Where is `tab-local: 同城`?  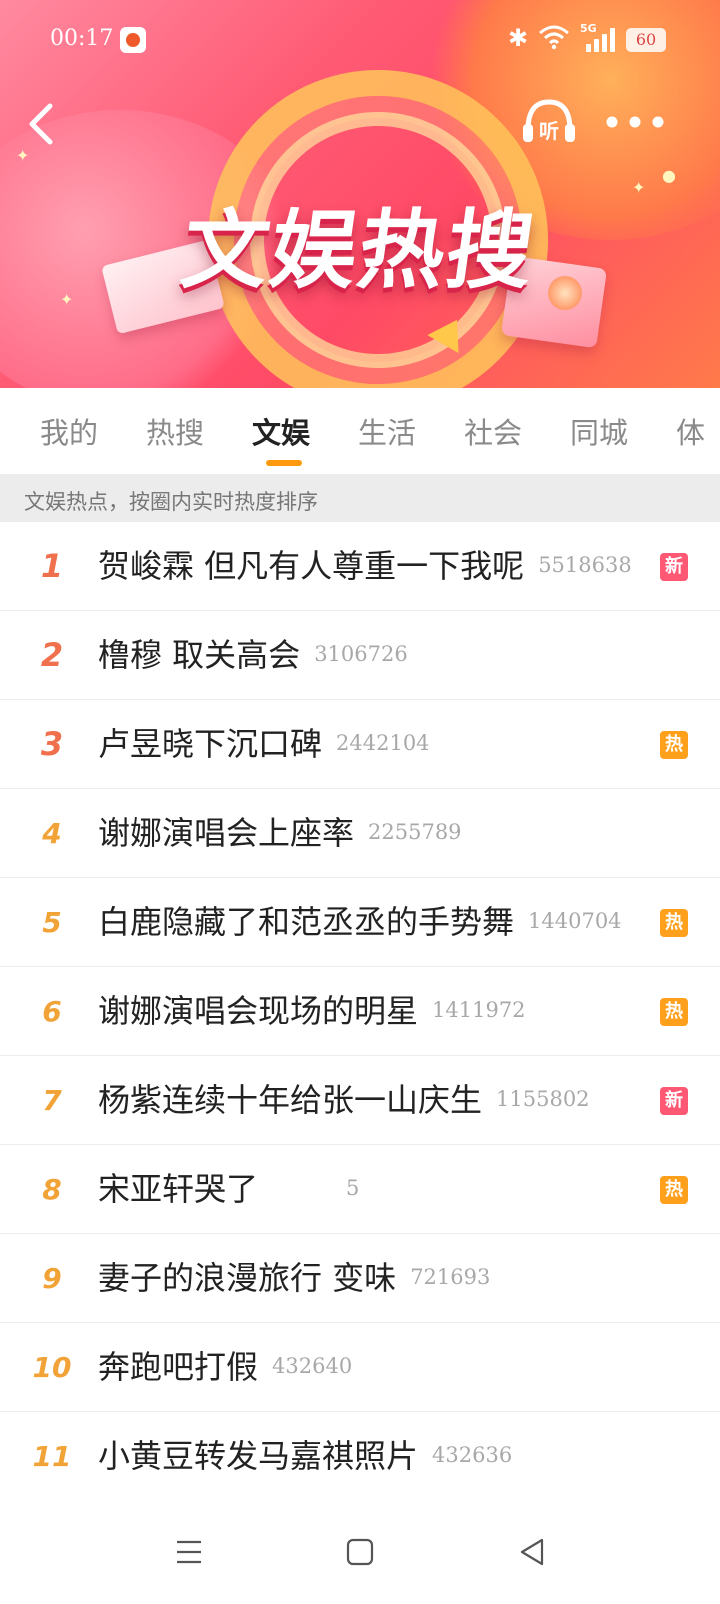 tab-local: 同城 is located at coordinates (599, 431).